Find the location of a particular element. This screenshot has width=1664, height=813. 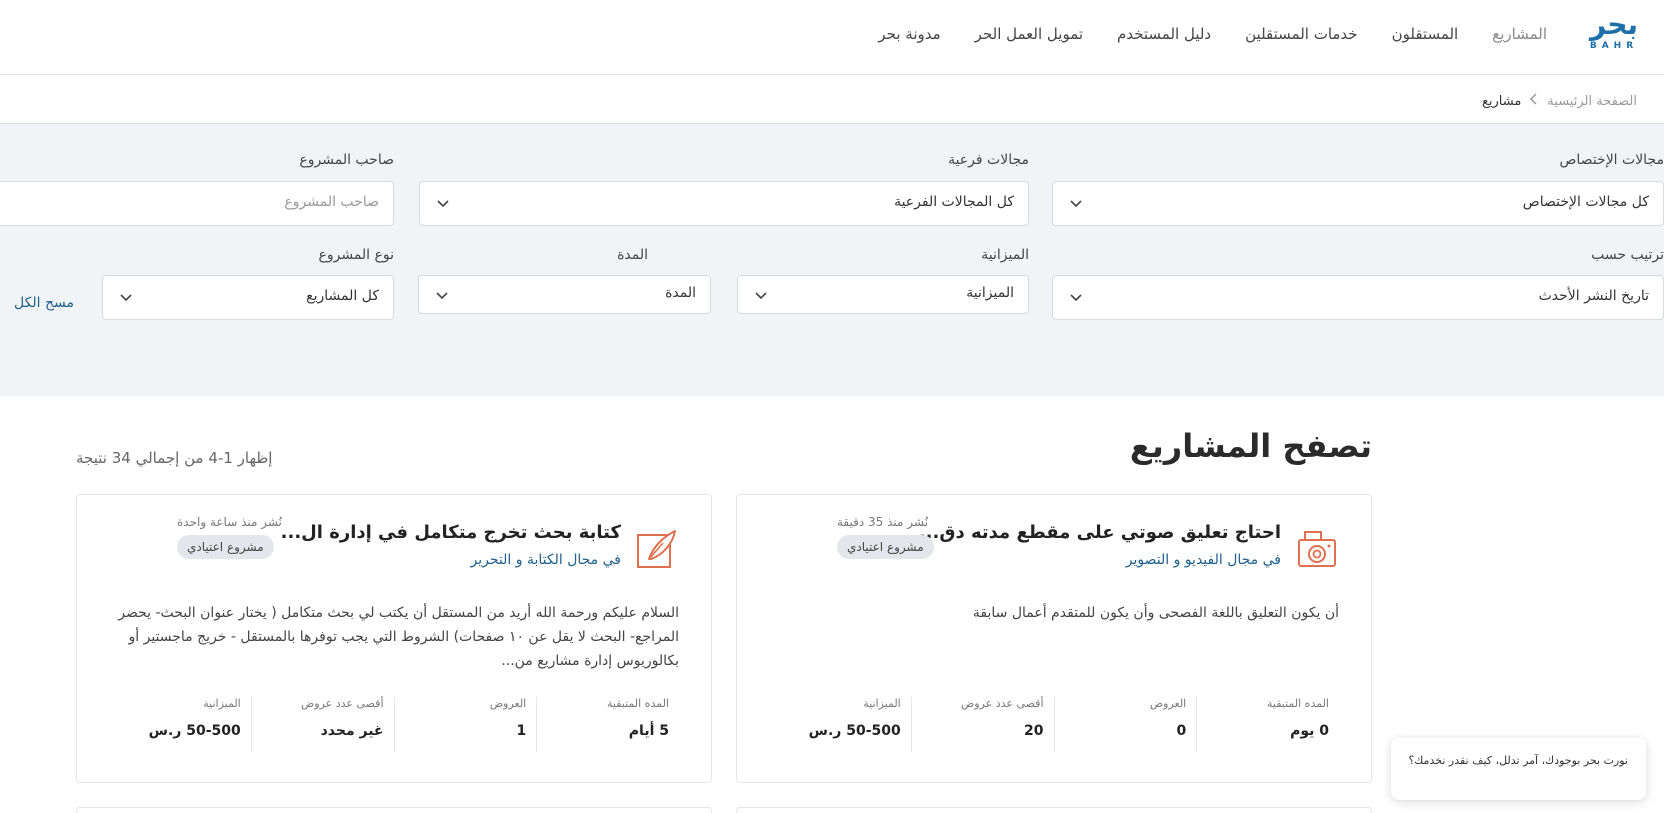

owner-placeholder: صاحب المشروع is located at coordinates (331, 202).